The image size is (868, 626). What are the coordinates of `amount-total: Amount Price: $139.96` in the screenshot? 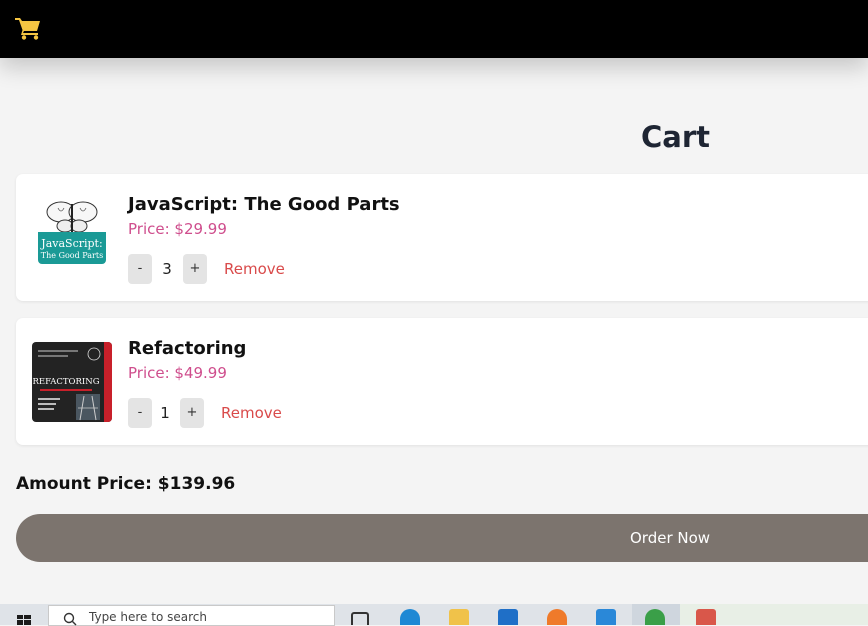 It's located at (126, 484).